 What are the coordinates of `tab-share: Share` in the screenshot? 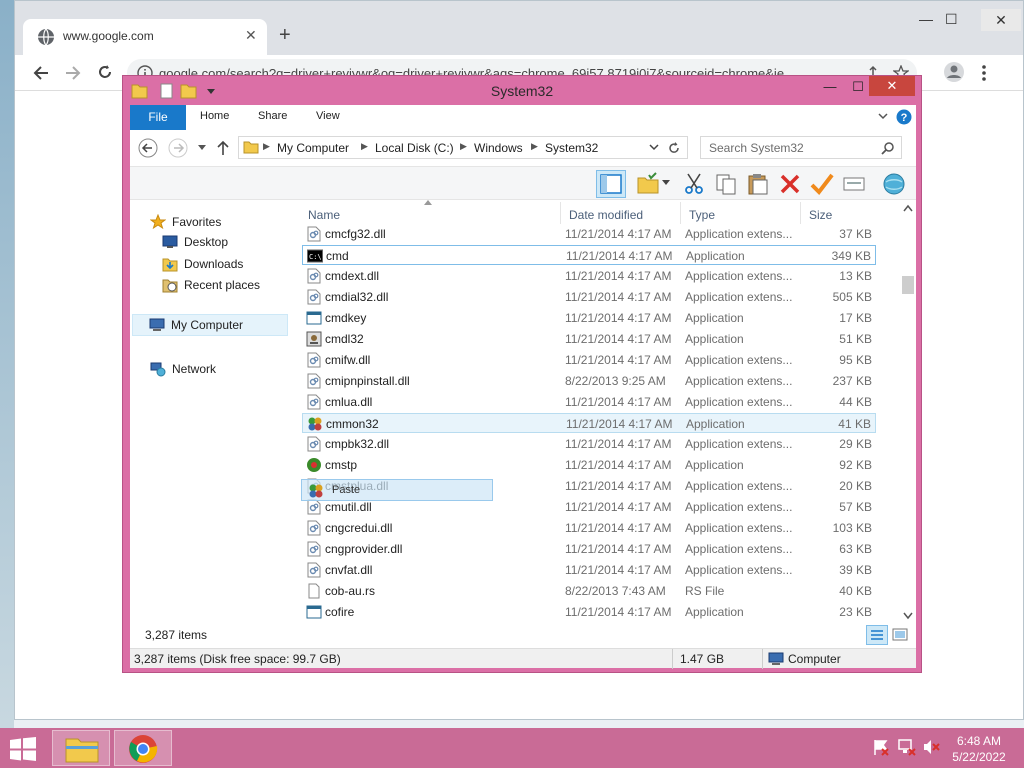 It's located at (272, 116).